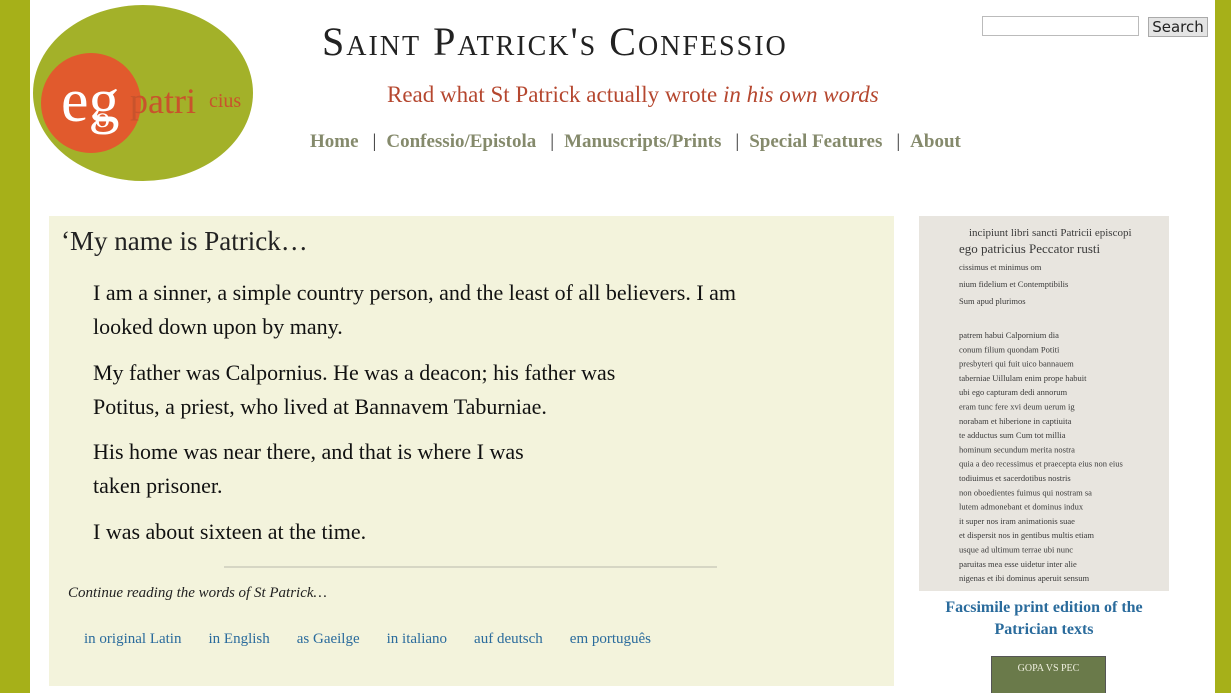  What do you see at coordinates (218, 326) in the screenshot?
I see `paragraph-line: looked down upon by many.` at bounding box center [218, 326].